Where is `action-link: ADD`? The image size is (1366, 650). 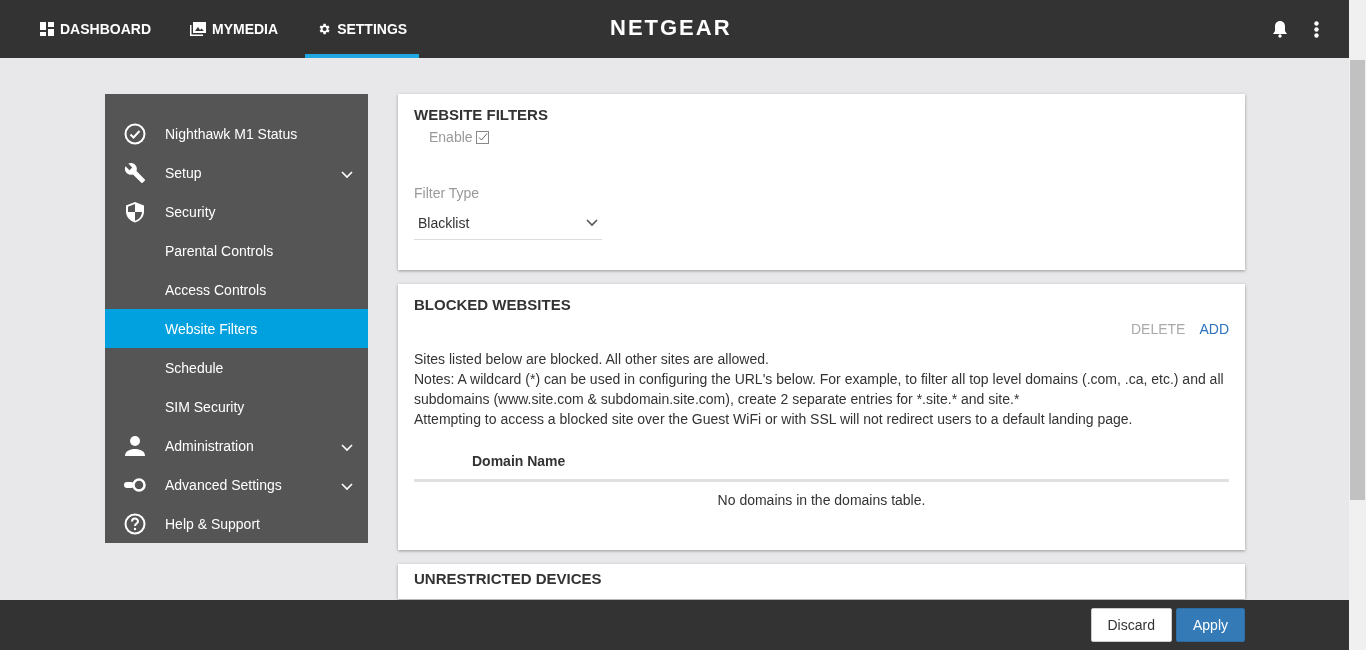
action-link: ADD is located at coordinates (1214, 329).